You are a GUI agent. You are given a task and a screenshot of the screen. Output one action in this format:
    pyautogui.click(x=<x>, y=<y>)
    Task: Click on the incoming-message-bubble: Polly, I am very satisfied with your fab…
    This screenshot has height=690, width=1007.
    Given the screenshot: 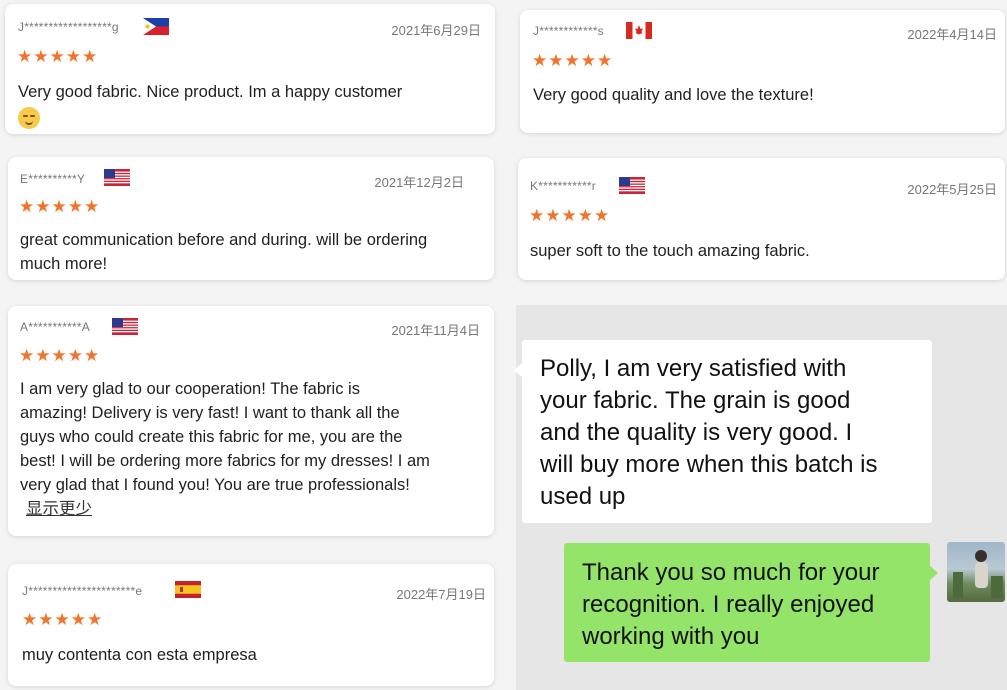 What is the action you would take?
    pyautogui.click(x=723, y=431)
    